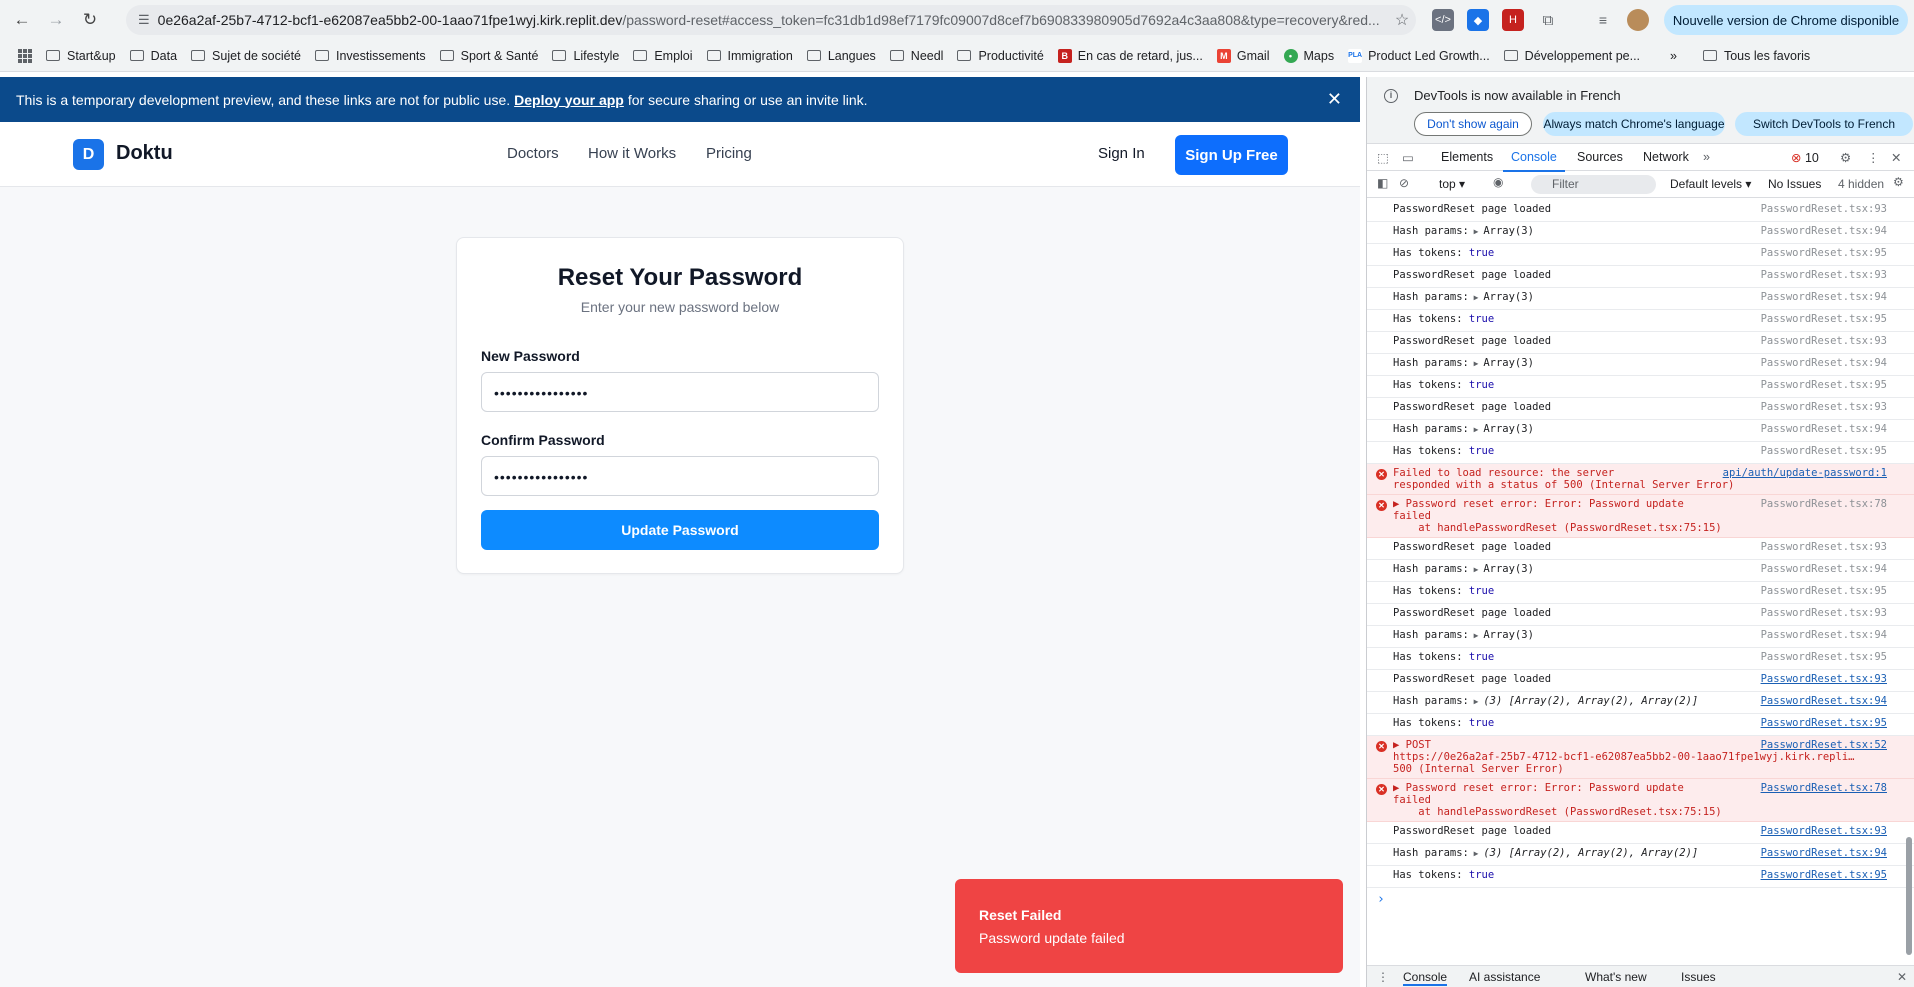  What do you see at coordinates (1408, 157) in the screenshot?
I see `device-toolbar-icon: ▭` at bounding box center [1408, 157].